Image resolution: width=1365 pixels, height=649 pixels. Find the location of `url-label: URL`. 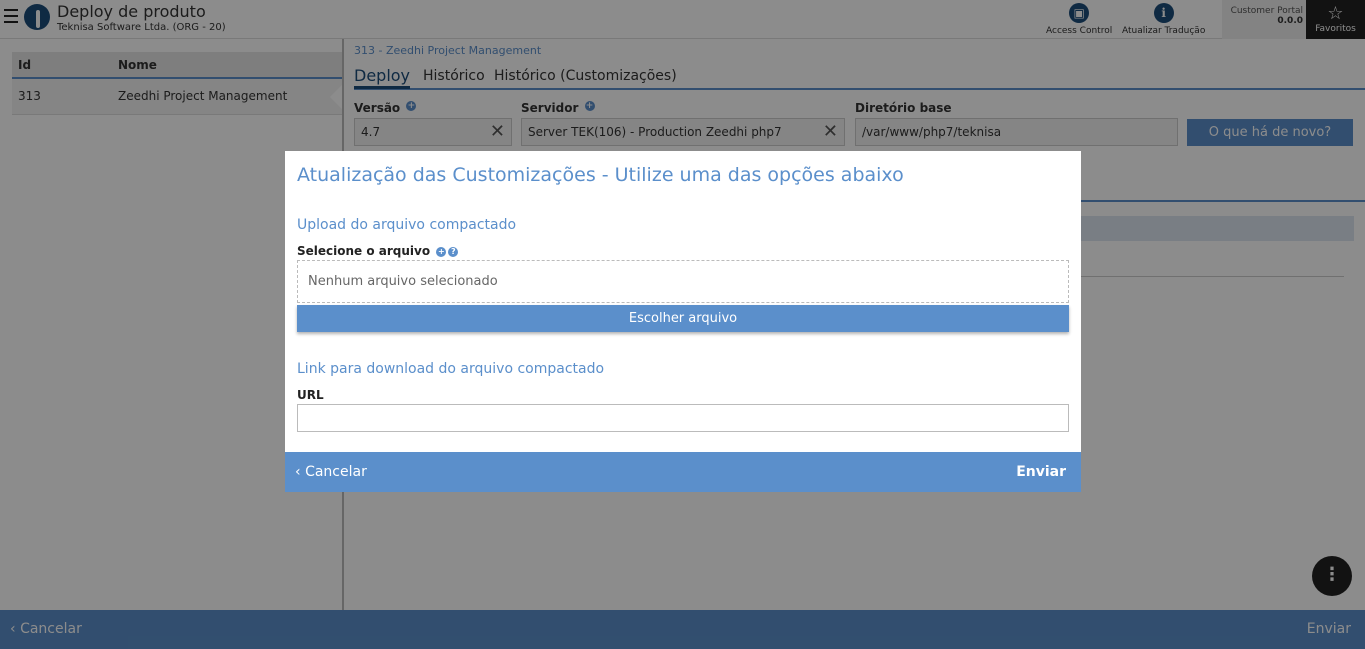

url-label: URL is located at coordinates (310, 395).